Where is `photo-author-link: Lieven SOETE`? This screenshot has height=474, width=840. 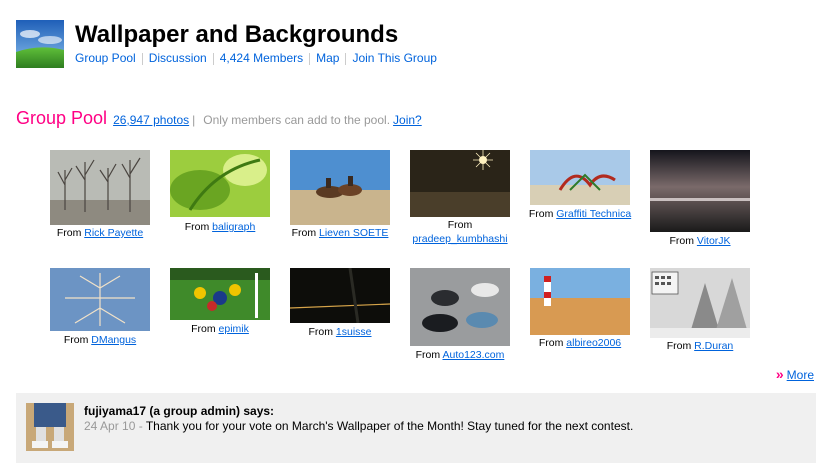
photo-author-link: Lieven SOETE is located at coordinates (353, 233).